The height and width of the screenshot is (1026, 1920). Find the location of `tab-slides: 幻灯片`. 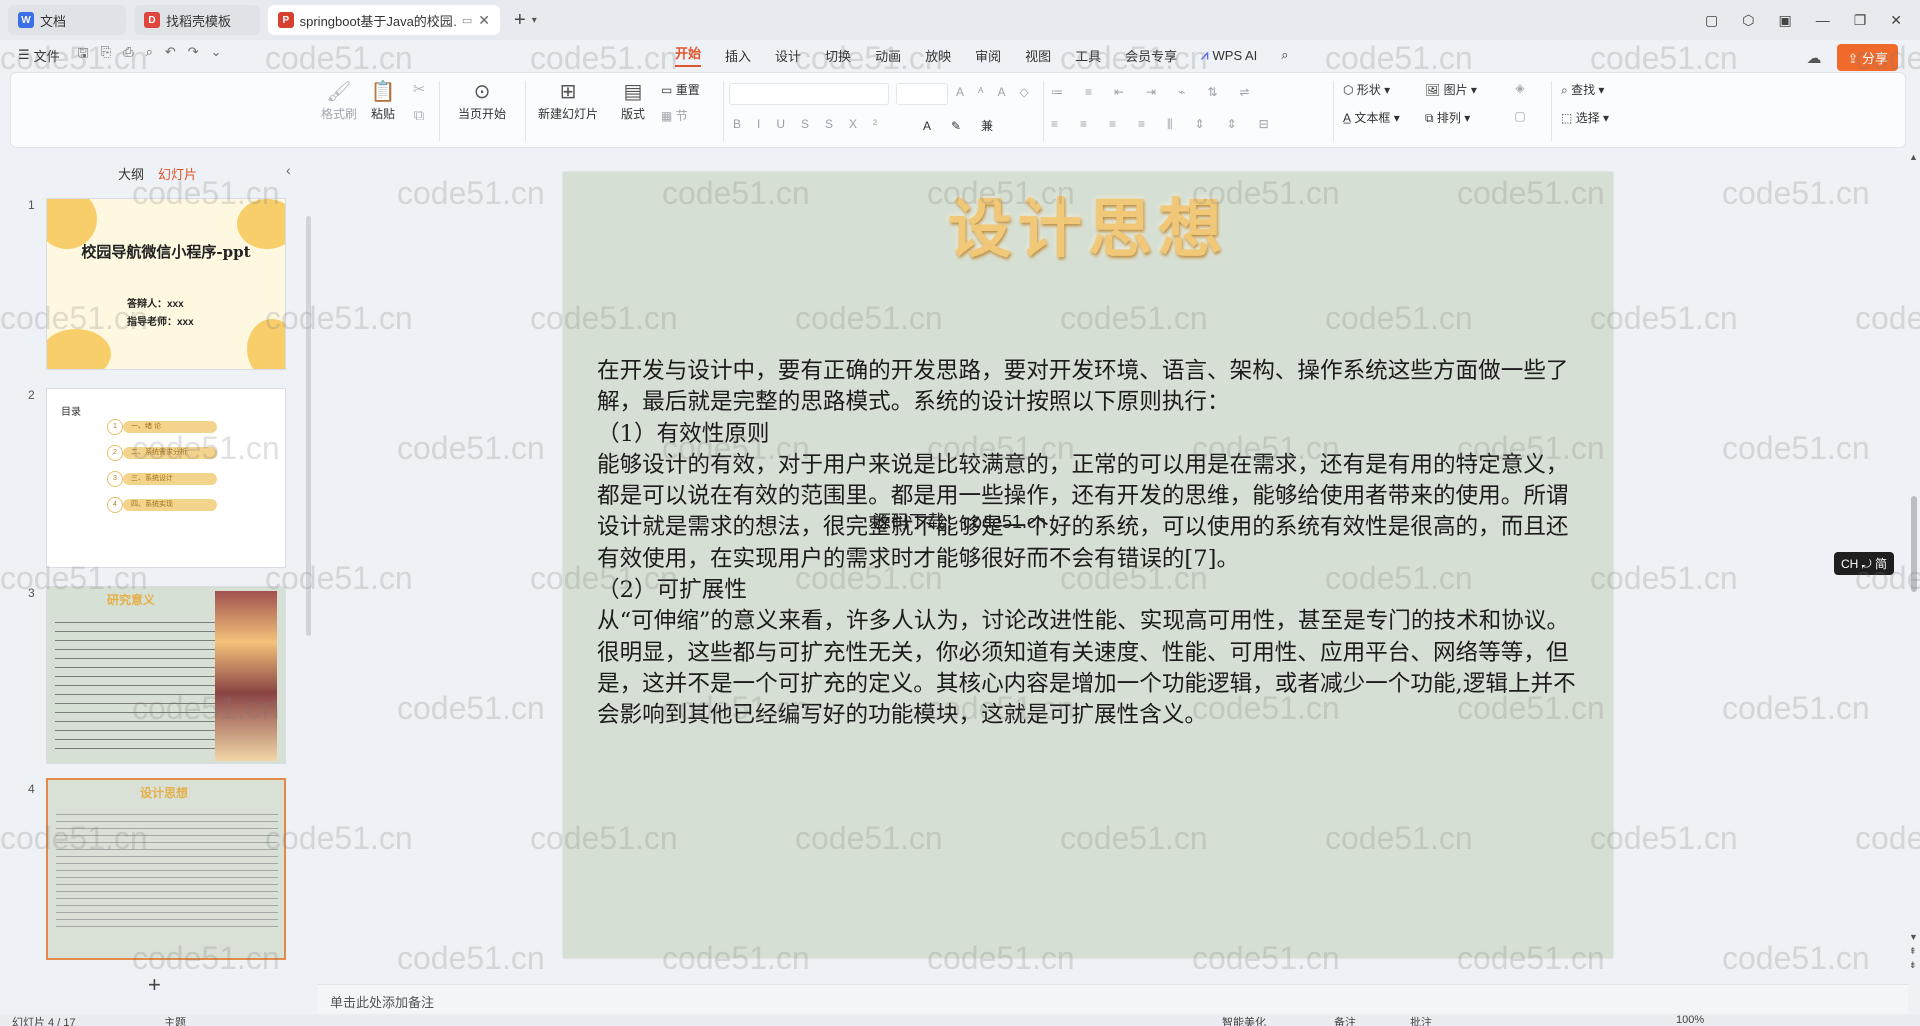

tab-slides: 幻灯片 is located at coordinates (177, 173).